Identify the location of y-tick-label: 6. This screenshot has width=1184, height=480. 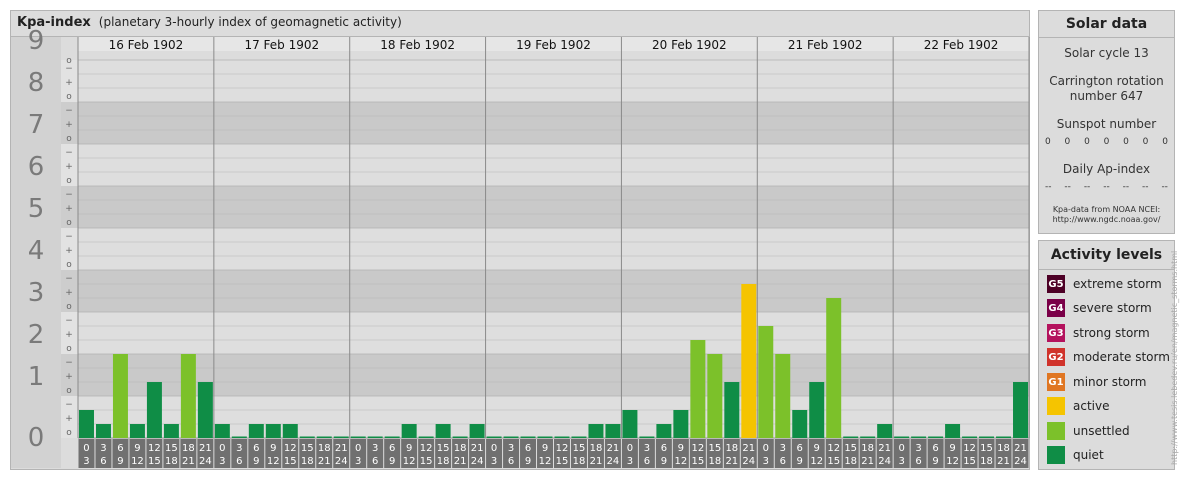
(36, 167).